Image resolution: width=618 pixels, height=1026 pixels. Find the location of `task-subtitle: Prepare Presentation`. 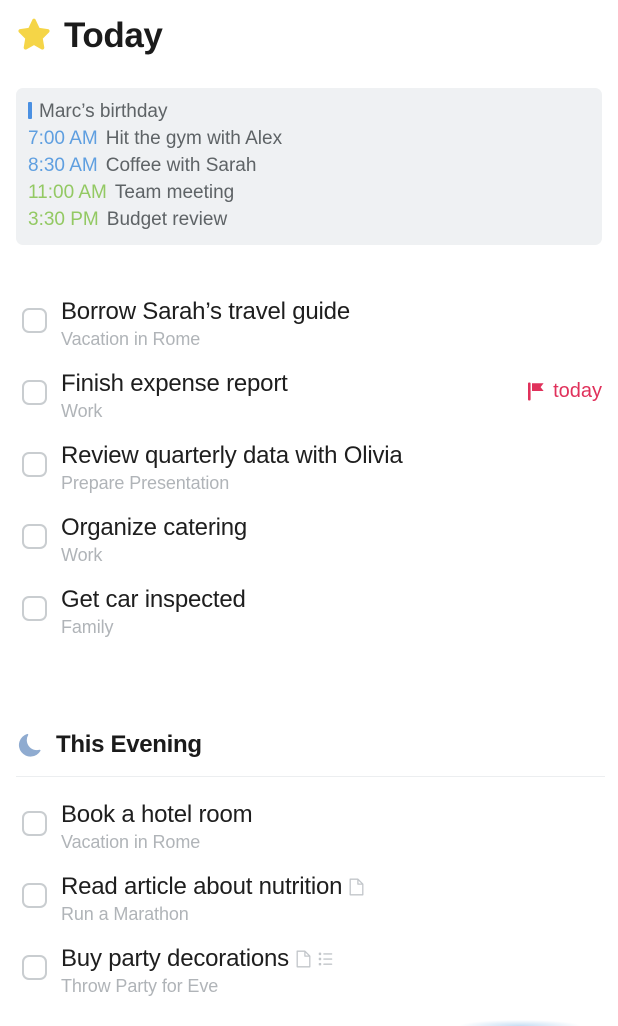

task-subtitle: Prepare Presentation is located at coordinates (145, 483).